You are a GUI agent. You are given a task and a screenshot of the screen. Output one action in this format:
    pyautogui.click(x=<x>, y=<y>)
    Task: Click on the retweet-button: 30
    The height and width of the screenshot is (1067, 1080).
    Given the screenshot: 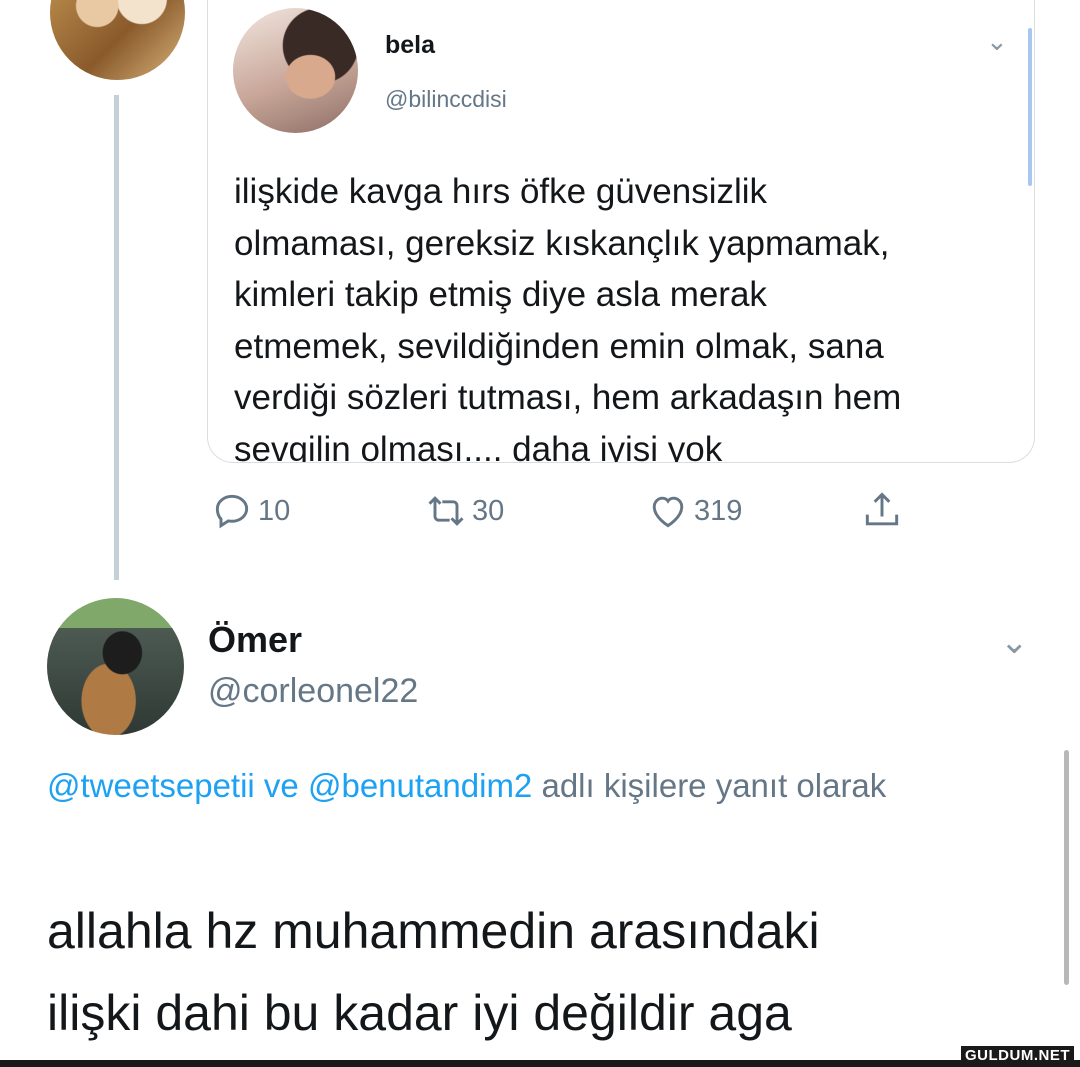 What is the action you would take?
    pyautogui.click(x=464, y=511)
    